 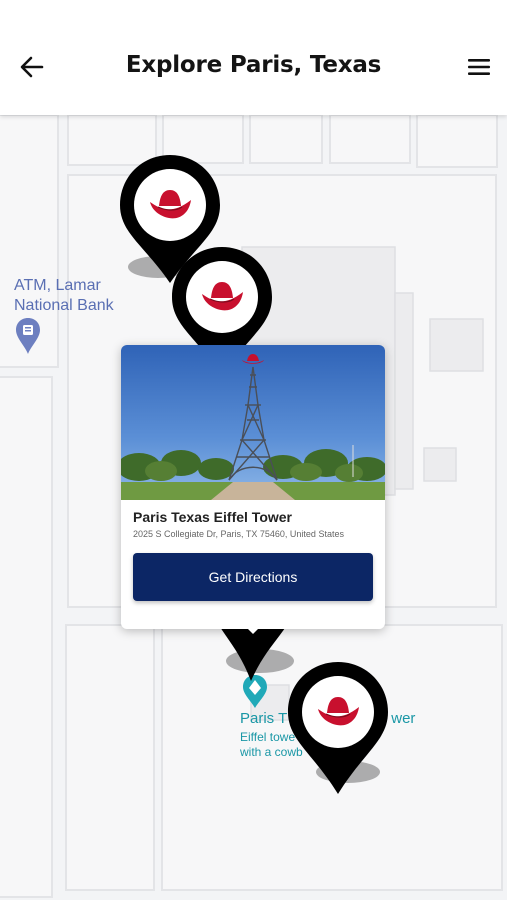 I want to click on place-name: Paris Texas Eiffel Tower, so click(x=212, y=517).